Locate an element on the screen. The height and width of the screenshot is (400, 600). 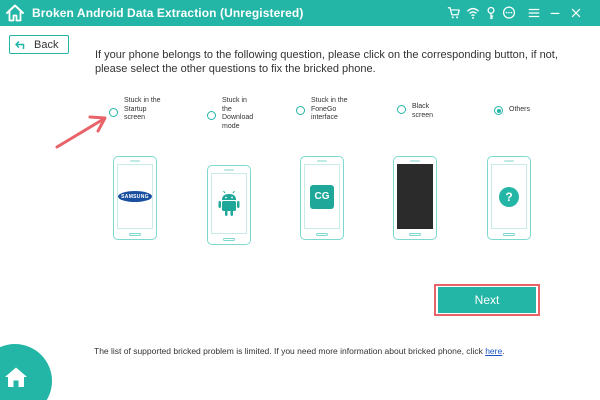
back-button: Back is located at coordinates (39, 44).